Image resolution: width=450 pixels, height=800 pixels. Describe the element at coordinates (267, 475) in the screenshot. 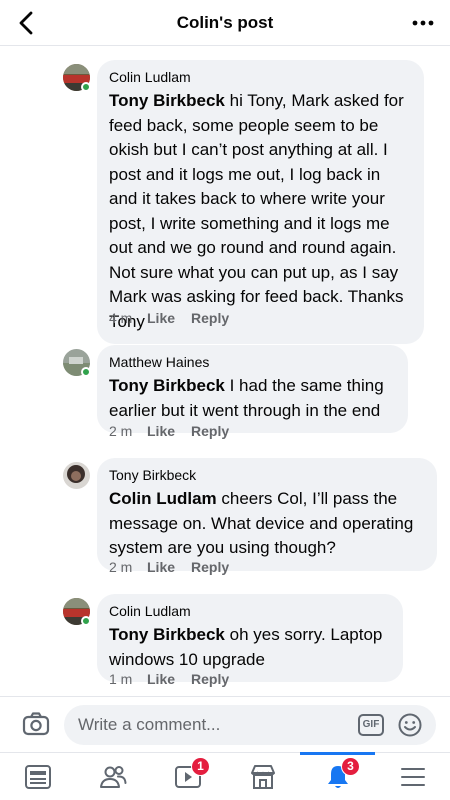

I see `comment-author: Tony Birkbeck` at that location.